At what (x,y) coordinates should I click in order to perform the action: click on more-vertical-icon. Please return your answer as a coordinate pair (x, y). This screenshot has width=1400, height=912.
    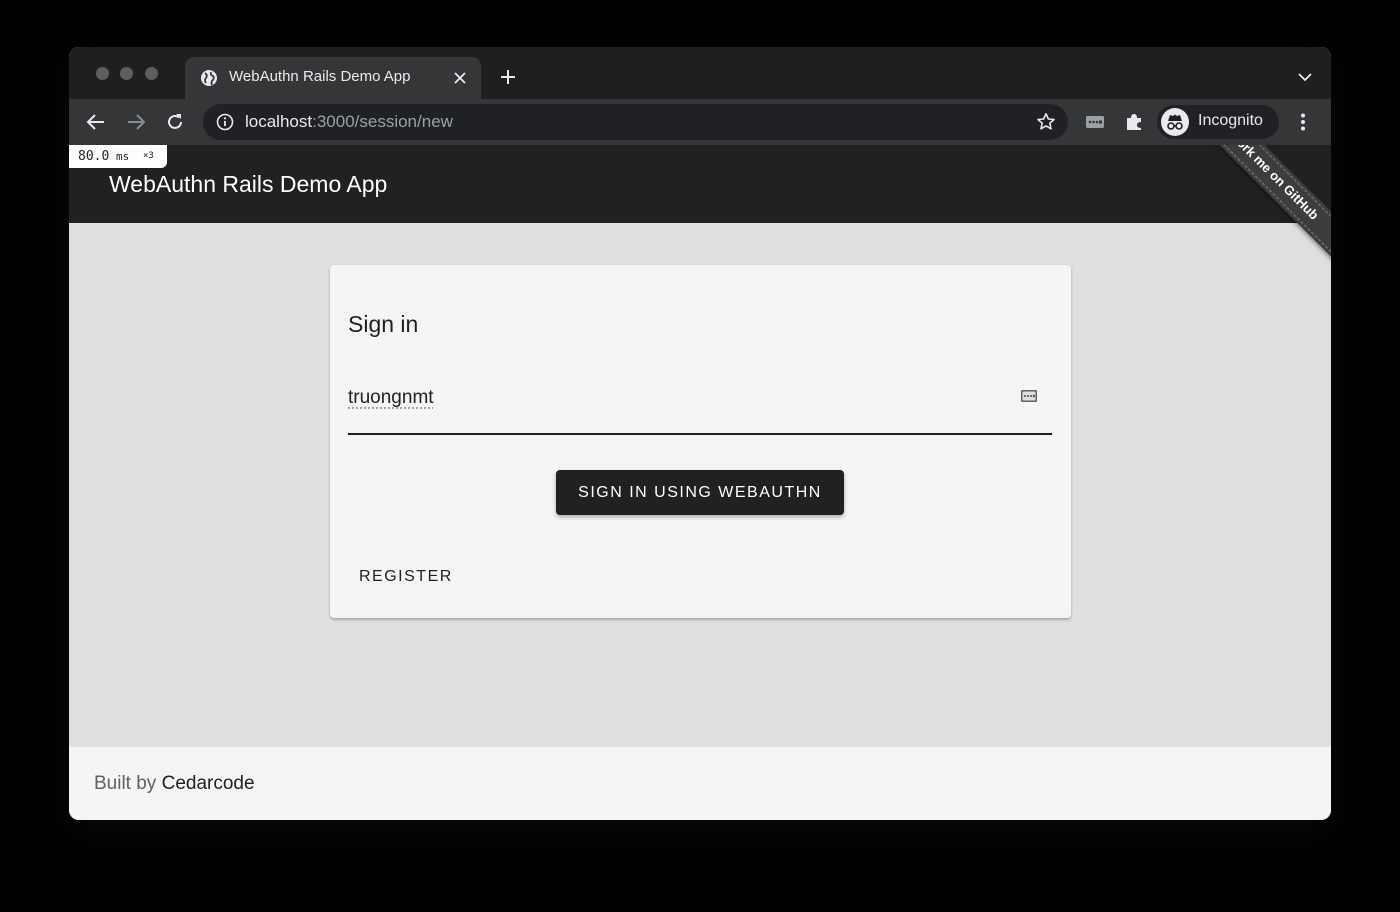
    Looking at the image, I should click on (1303, 122).